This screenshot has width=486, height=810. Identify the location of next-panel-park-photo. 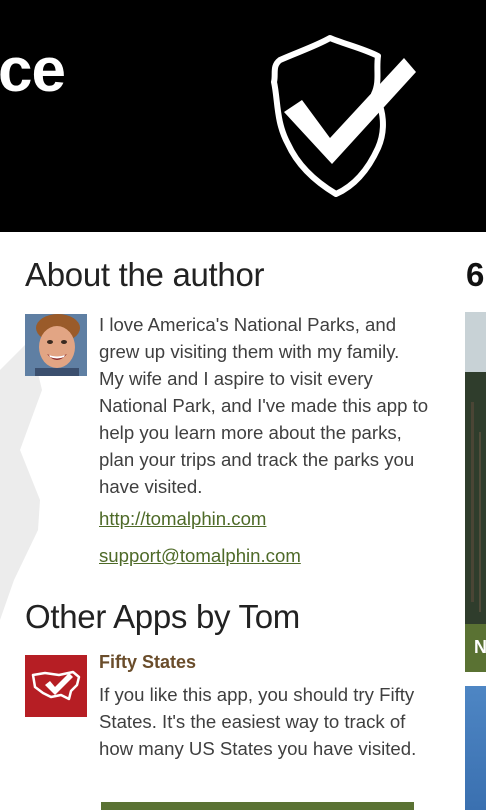
(475, 468).